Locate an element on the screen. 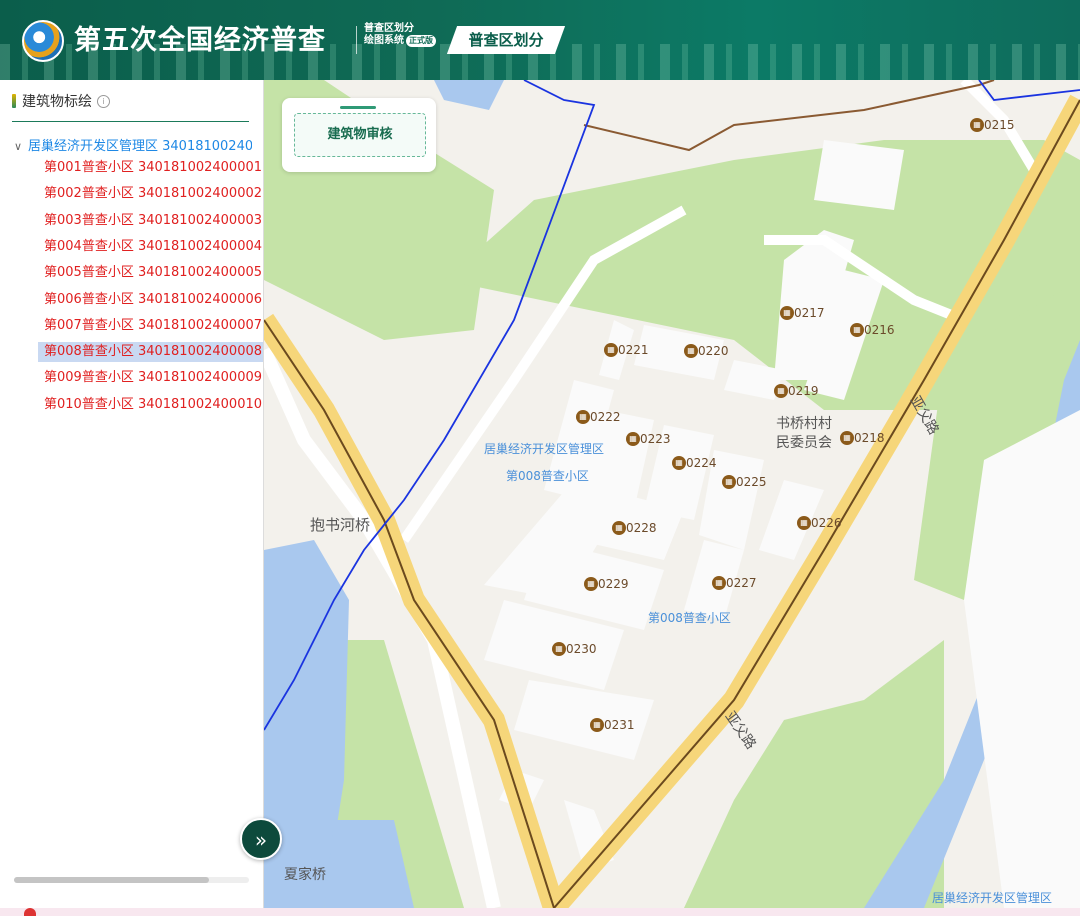  app-subtitle: 普查区划分 绘图系统 正式版 is located at coordinates (400, 35).